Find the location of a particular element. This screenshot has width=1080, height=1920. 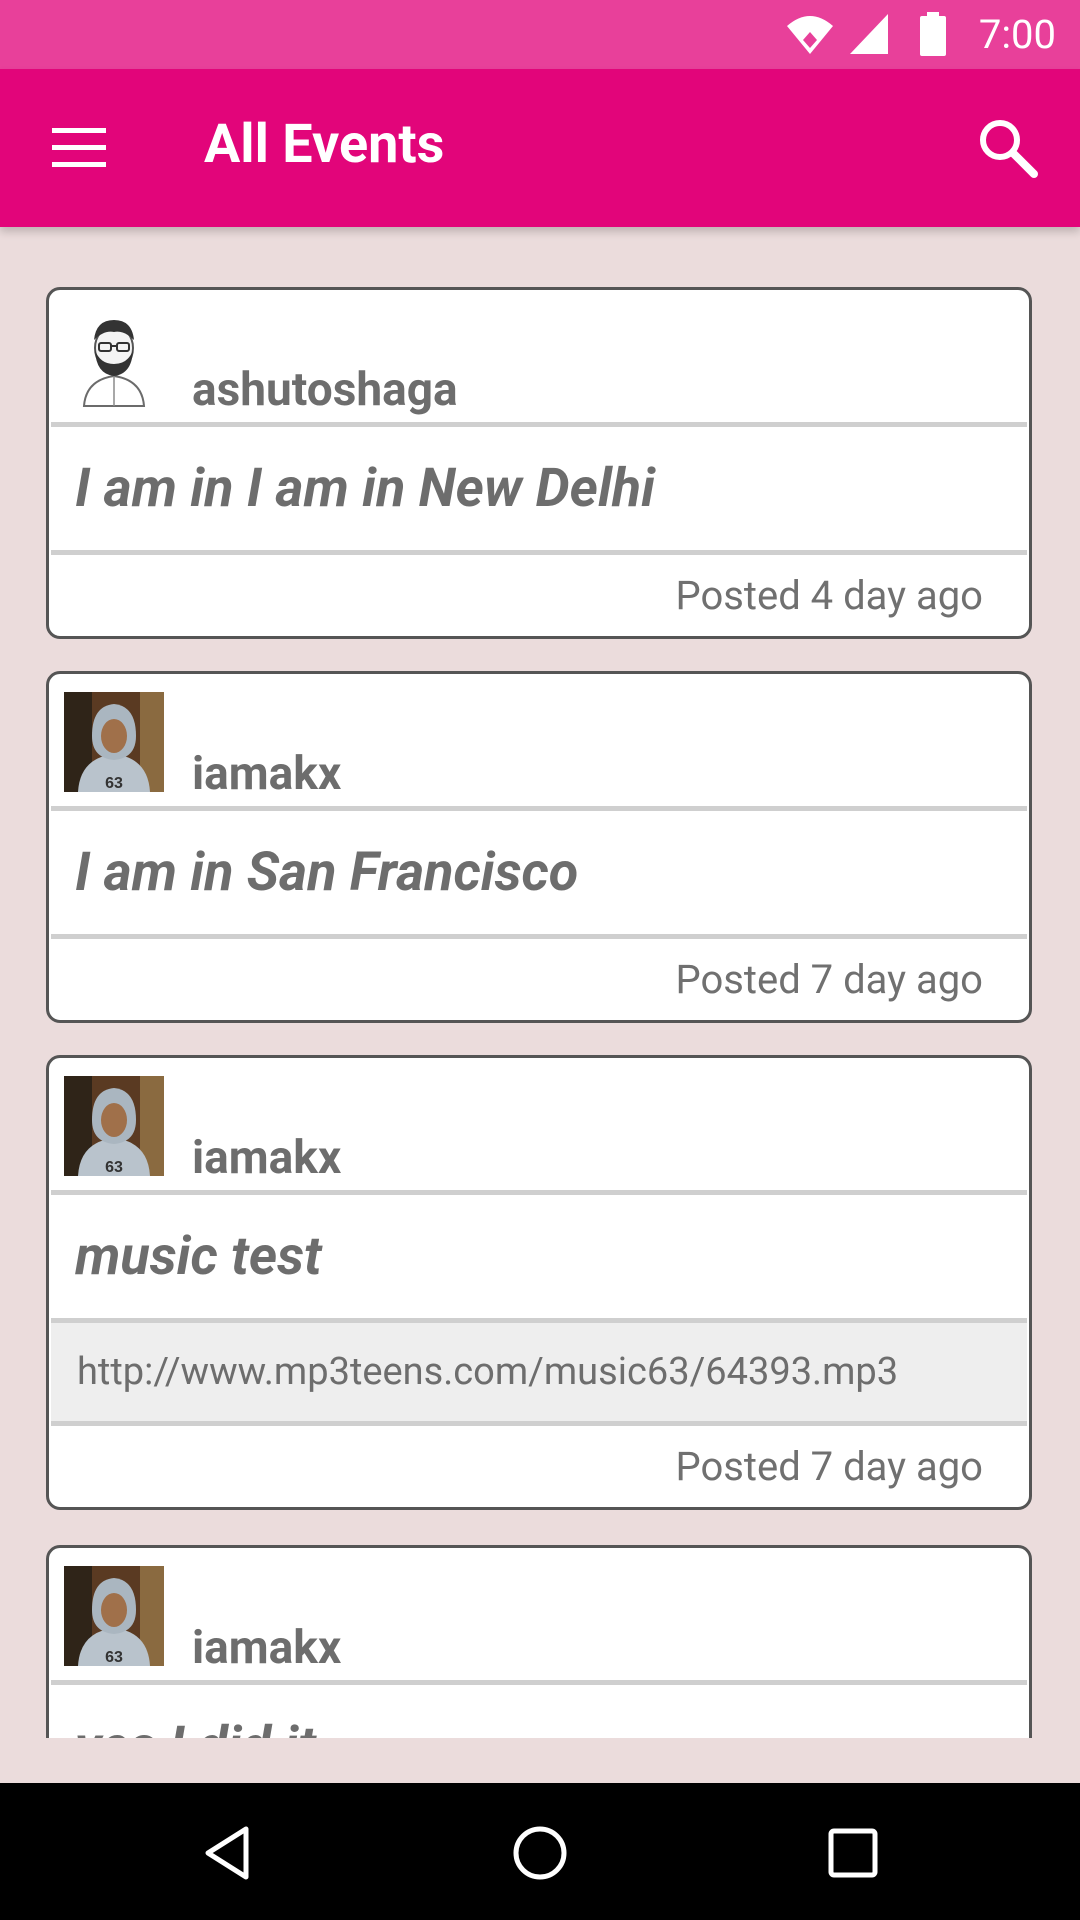

navigation-bar is located at coordinates (540, 1851).